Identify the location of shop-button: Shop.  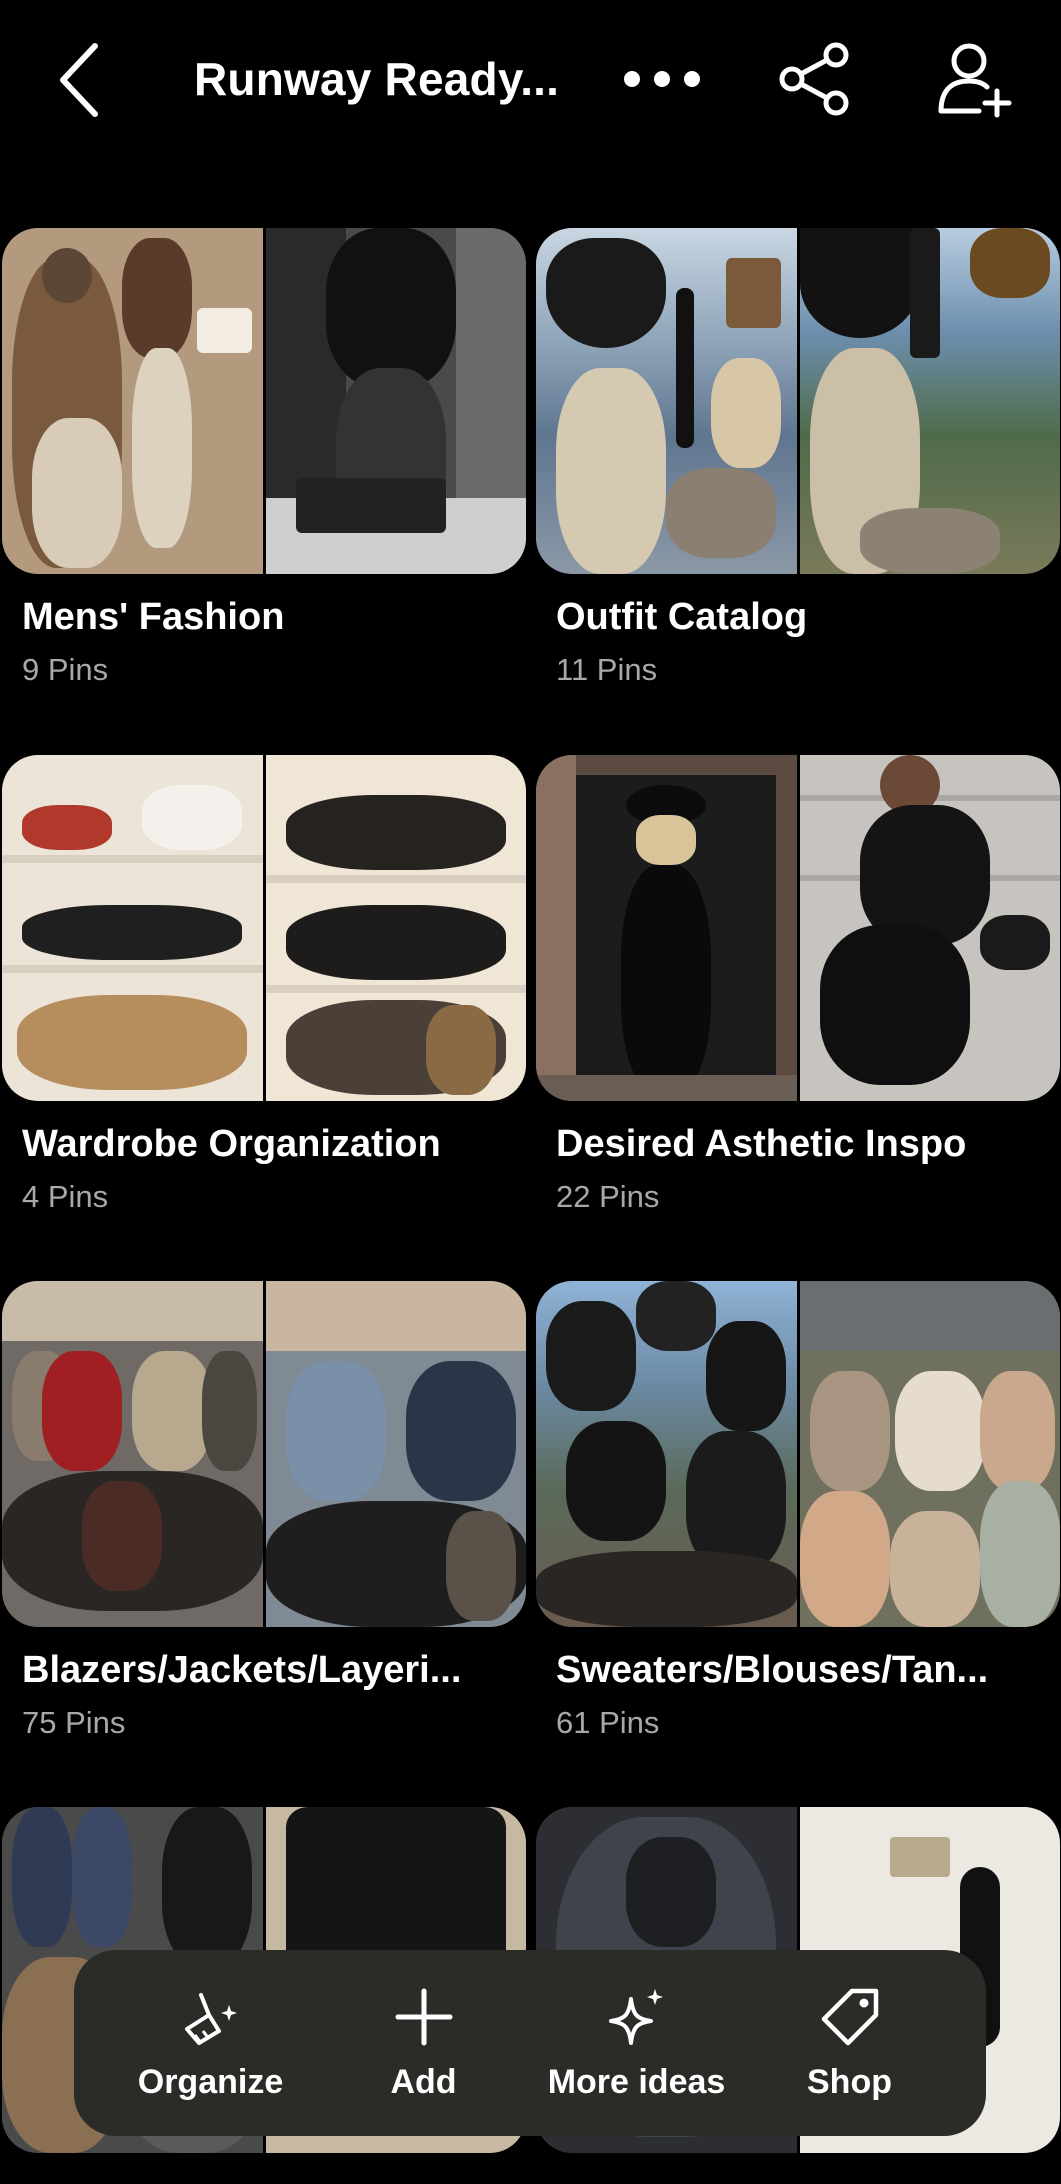
(850, 2043).